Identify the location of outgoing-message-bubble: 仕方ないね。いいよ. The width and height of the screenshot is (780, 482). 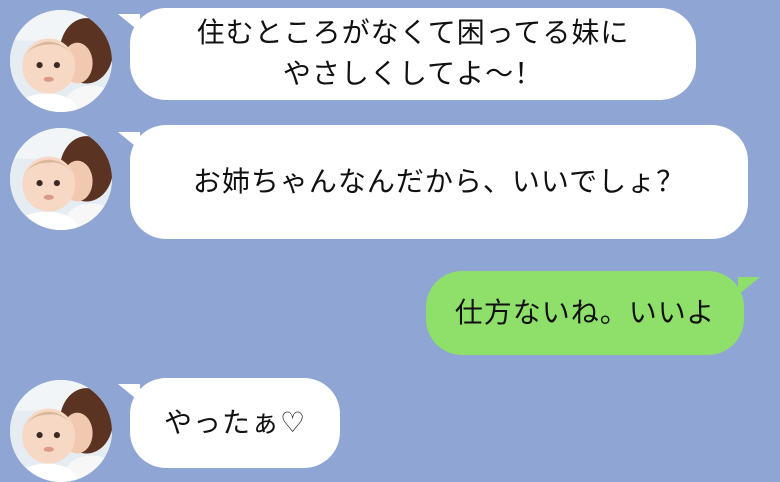
(585, 313).